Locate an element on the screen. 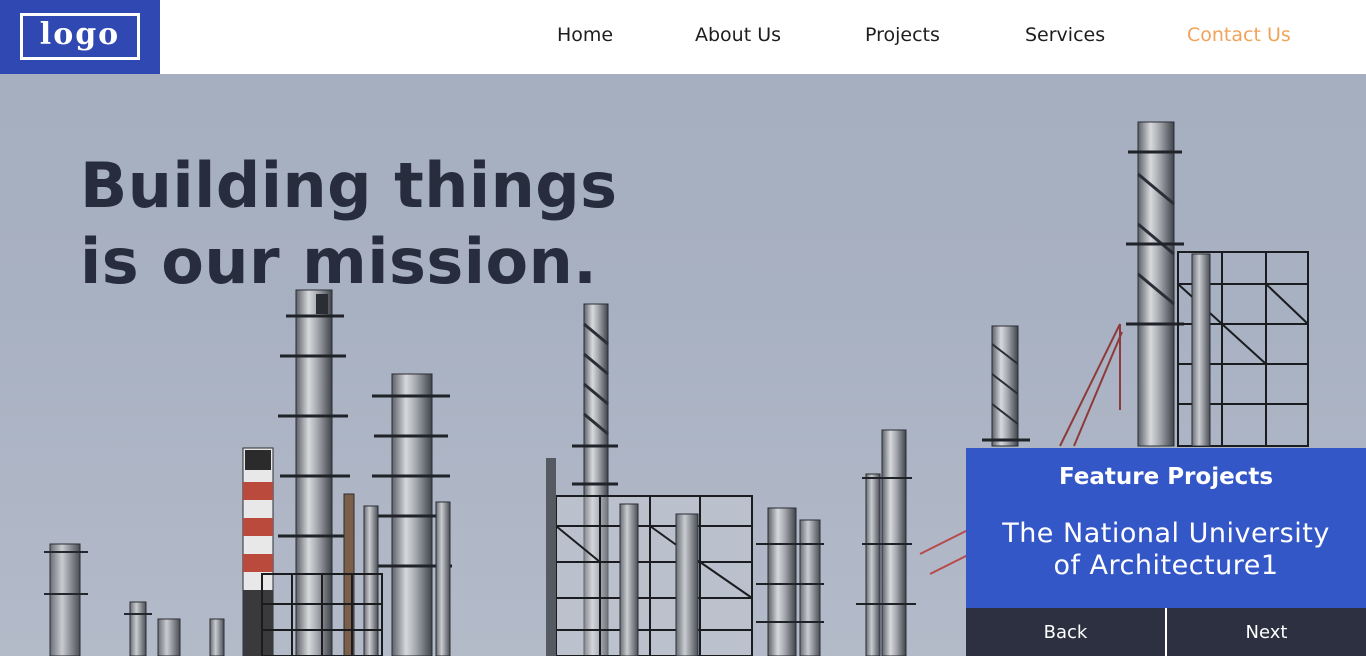 This screenshot has width=1366, height=656. feature-project-line2: of Architecture1 is located at coordinates (1166, 565).